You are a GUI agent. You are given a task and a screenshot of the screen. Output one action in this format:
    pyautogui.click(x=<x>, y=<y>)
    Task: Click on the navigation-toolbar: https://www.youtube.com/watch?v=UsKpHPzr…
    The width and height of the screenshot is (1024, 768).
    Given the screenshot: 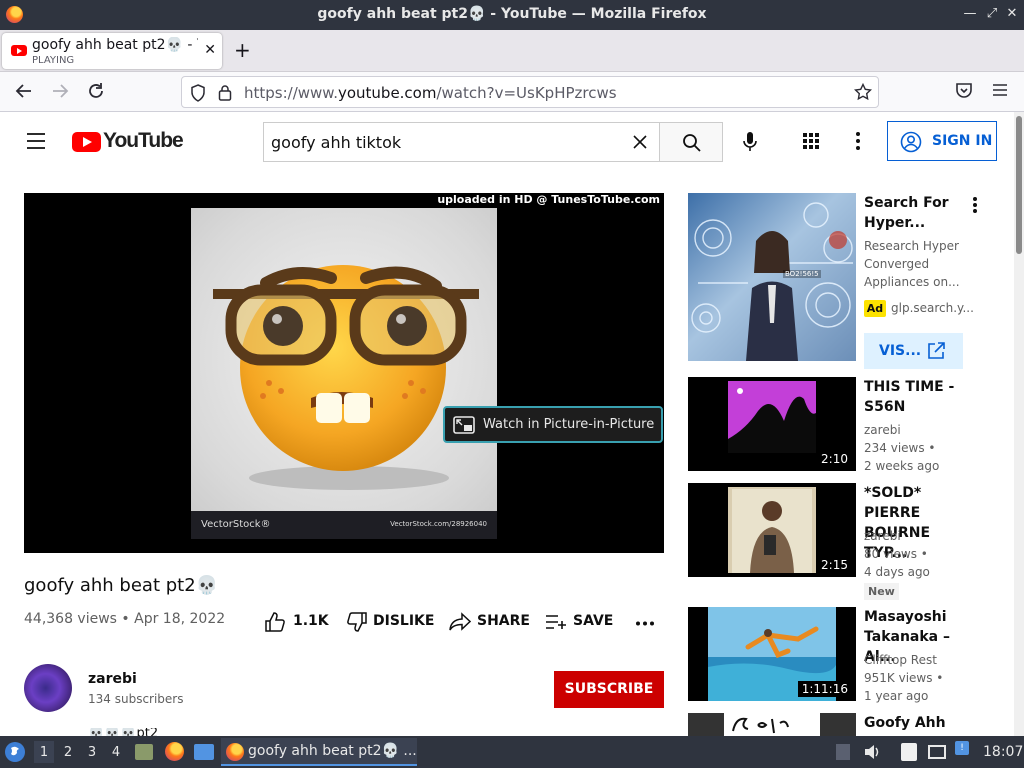 What is the action you would take?
    pyautogui.click(x=512, y=92)
    